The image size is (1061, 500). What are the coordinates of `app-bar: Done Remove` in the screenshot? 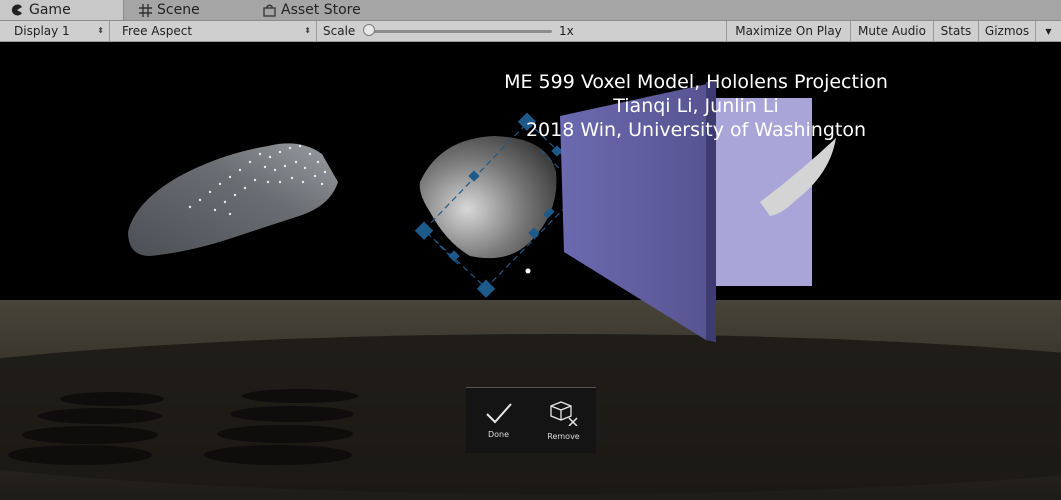 It's located at (531, 420).